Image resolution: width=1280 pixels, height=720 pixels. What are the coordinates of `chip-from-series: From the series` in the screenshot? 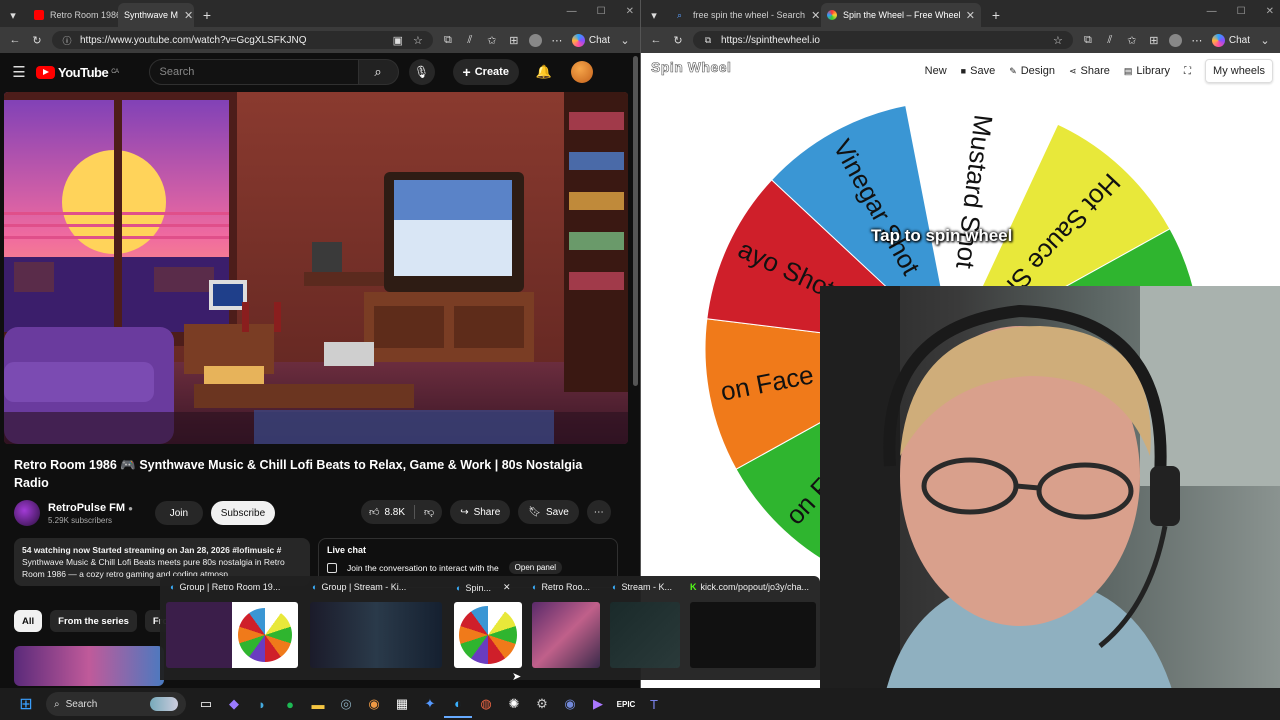 It's located at (93, 621).